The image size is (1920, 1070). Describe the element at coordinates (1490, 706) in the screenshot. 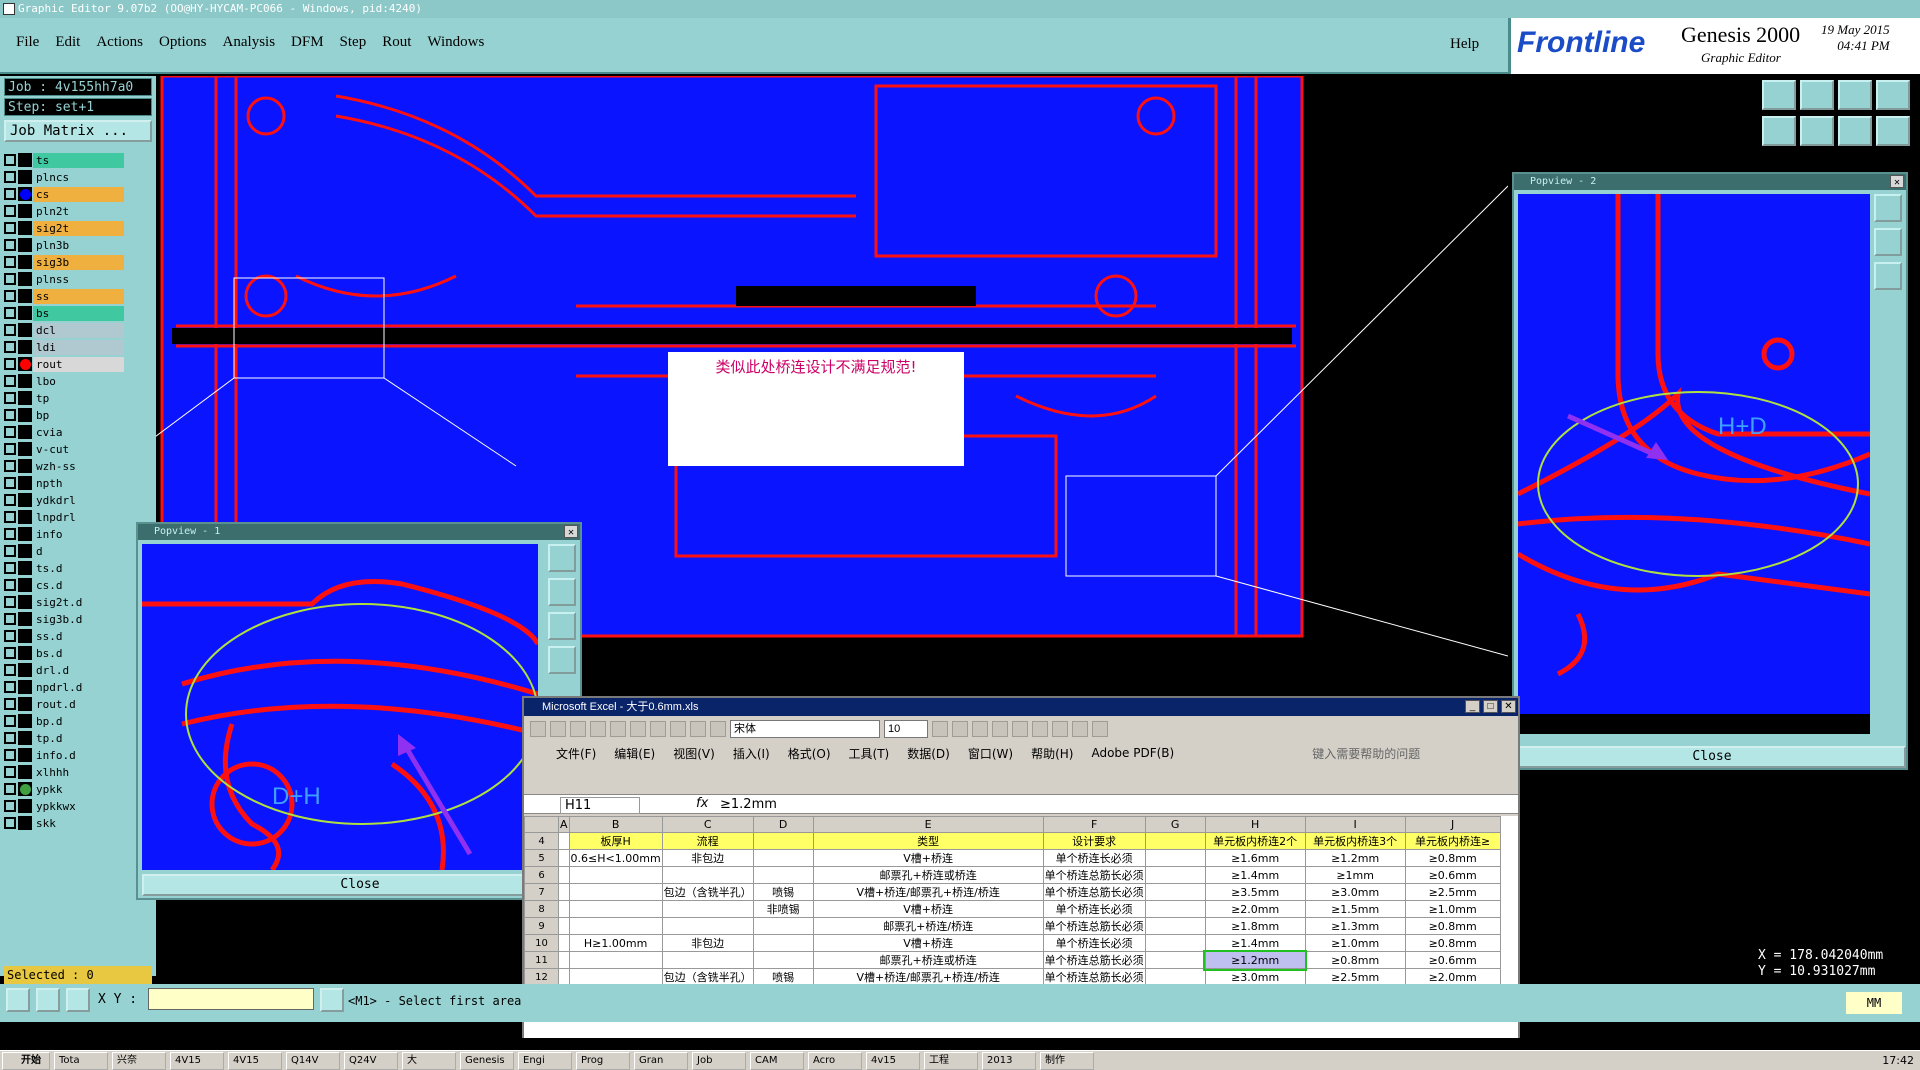

I see `maximize-icon: □` at that location.